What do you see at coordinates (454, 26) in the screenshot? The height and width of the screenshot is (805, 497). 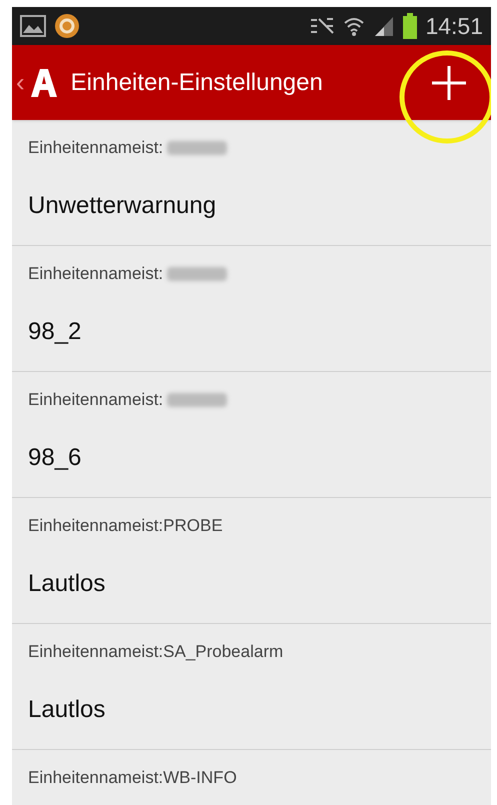 I see `status-time: 14:51` at bounding box center [454, 26].